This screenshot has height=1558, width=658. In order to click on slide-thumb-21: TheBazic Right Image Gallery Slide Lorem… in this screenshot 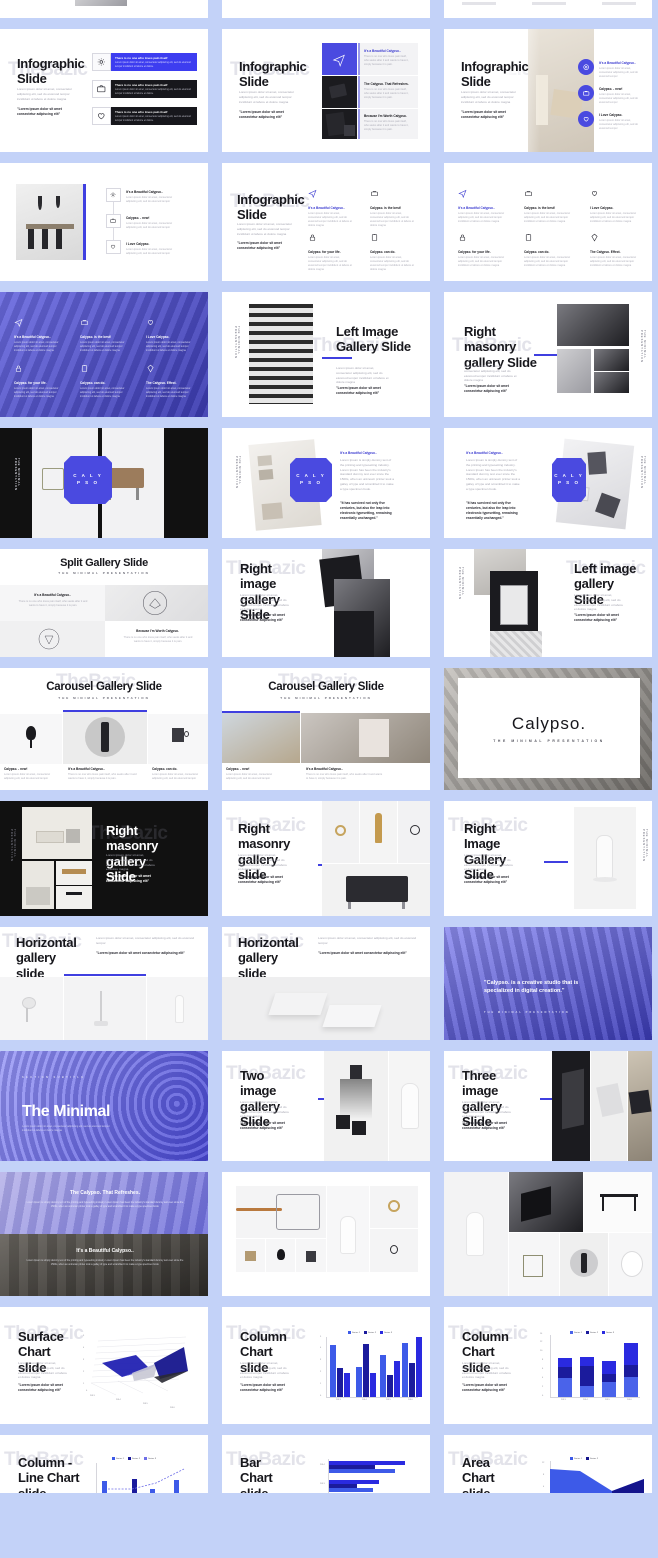, I will do `click(548, 858)`.